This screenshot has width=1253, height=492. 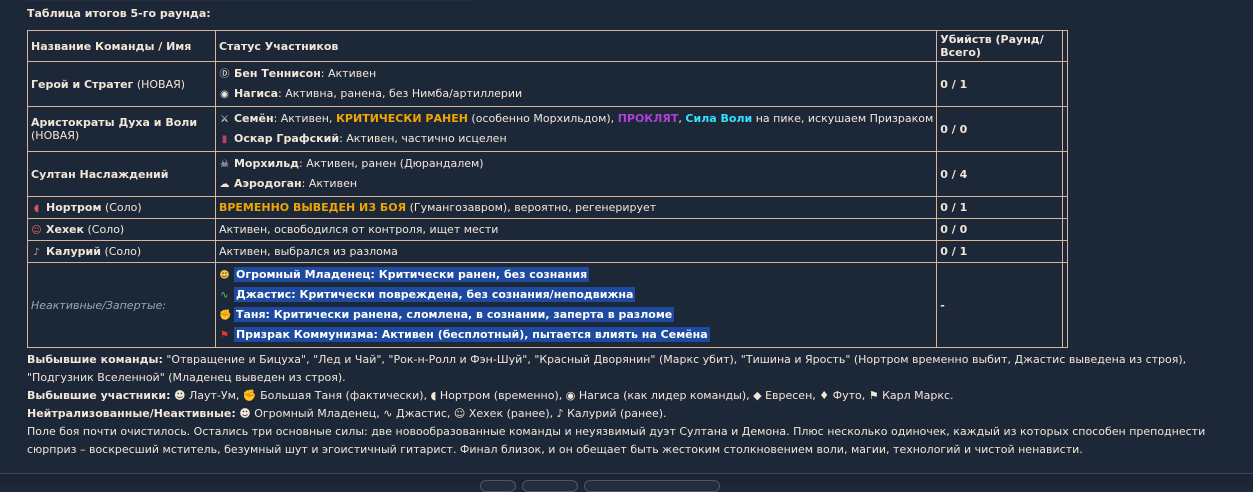 I want to click on eliminated-members-label: Выбывшие участники:, so click(x=99, y=395).